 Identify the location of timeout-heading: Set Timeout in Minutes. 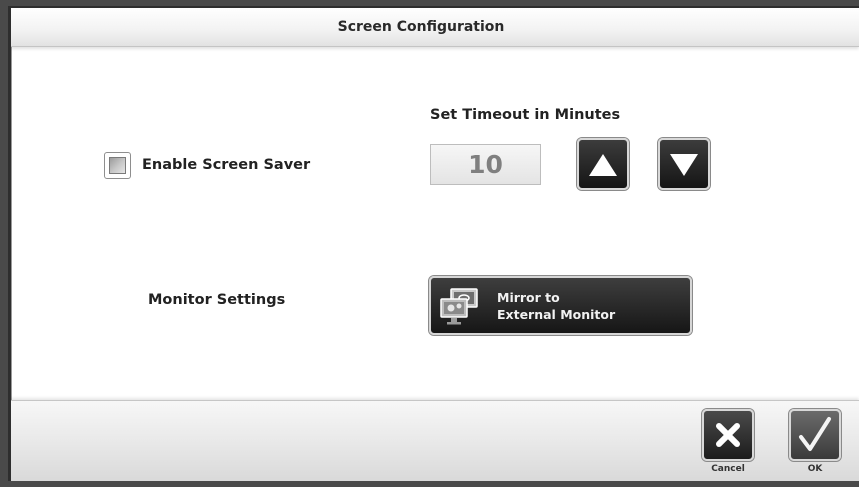
(525, 115).